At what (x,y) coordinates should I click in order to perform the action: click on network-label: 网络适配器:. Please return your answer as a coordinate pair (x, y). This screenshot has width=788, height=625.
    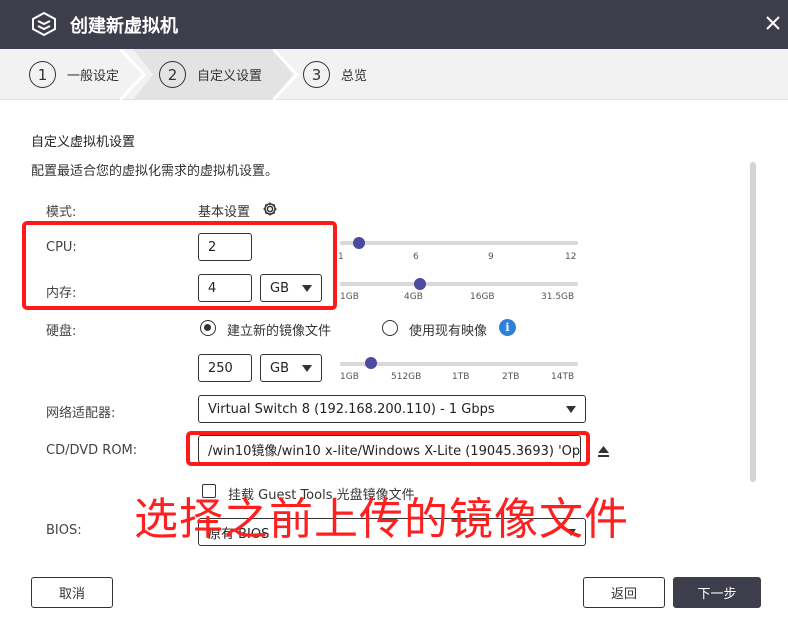
    Looking at the image, I should click on (81, 413).